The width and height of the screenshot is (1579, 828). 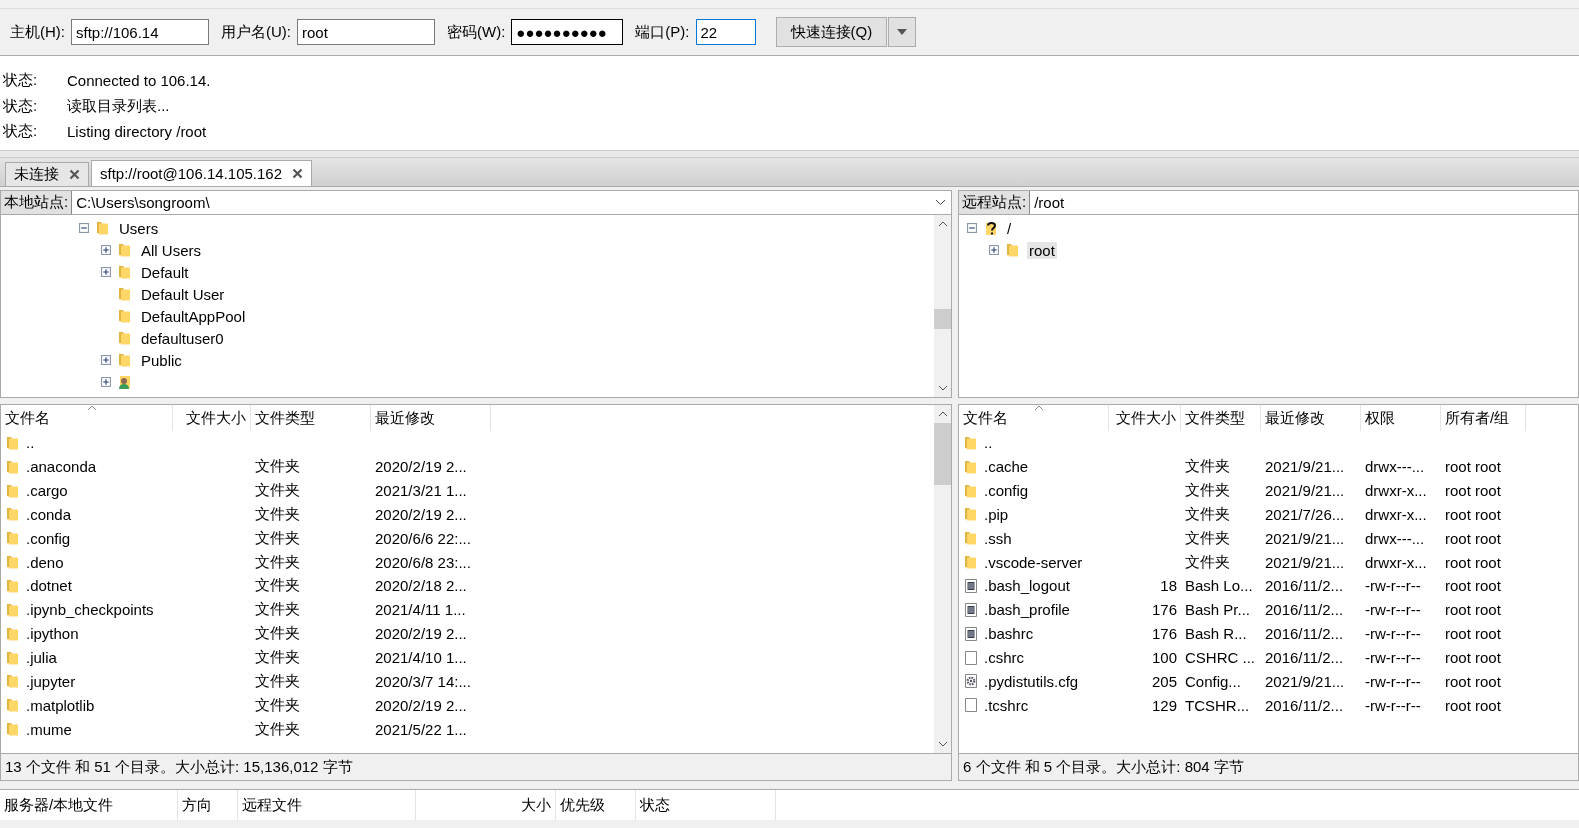 I want to click on table-cell: 100, so click(x=1164, y=657).